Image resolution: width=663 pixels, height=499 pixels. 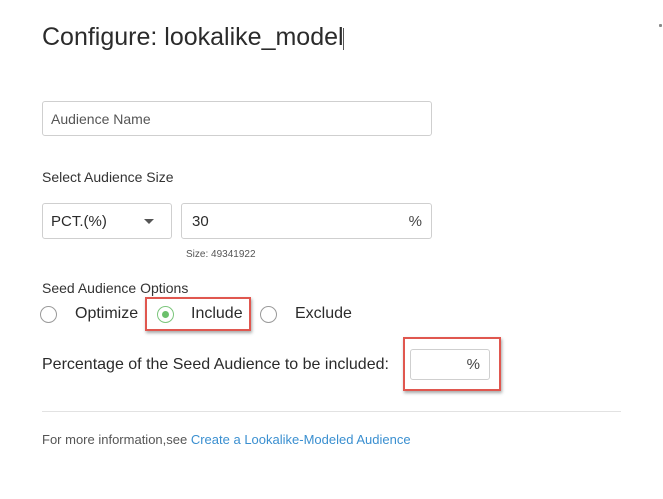 What do you see at coordinates (217, 314) in the screenshot?
I see `radio-include-label: Include` at bounding box center [217, 314].